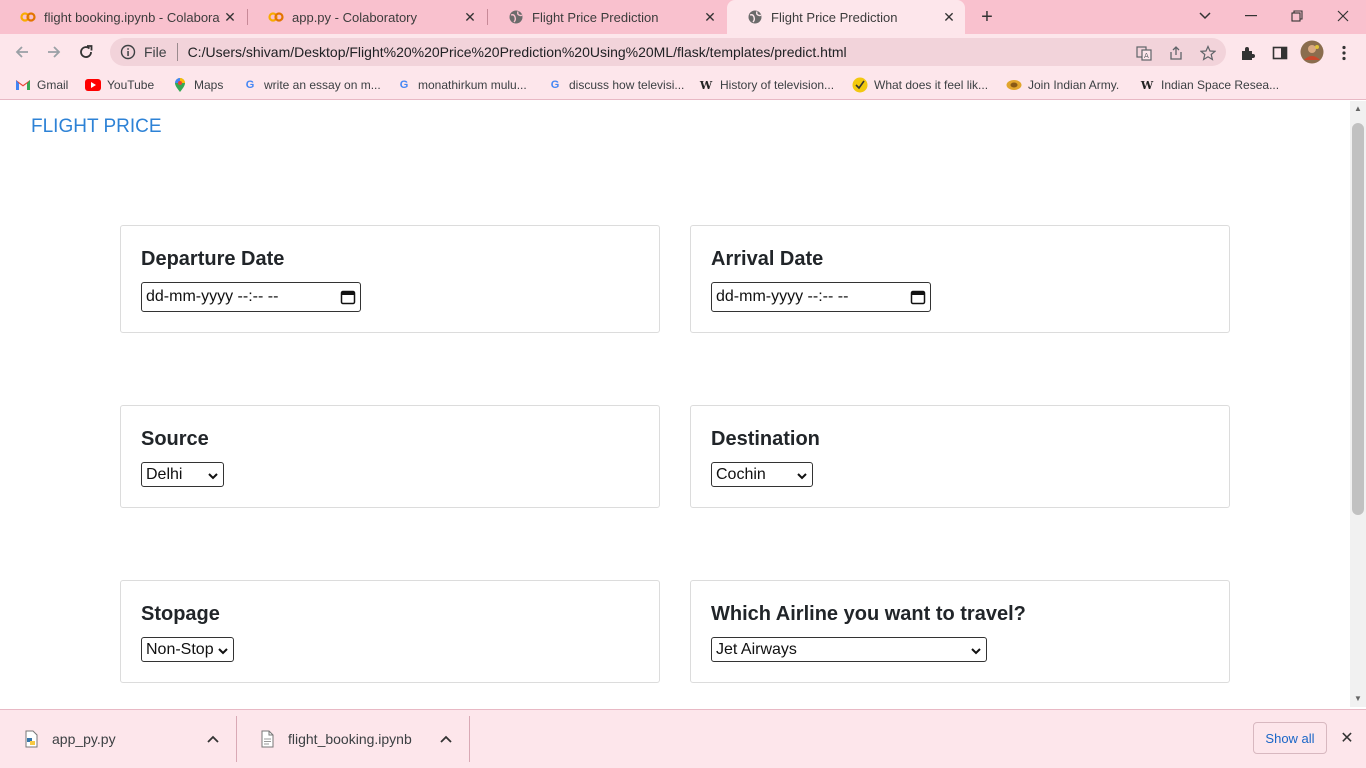 This screenshot has height=768, width=1366. I want to click on arrival-date-input: dd-mm-yyyy --:-- --, so click(821, 297).